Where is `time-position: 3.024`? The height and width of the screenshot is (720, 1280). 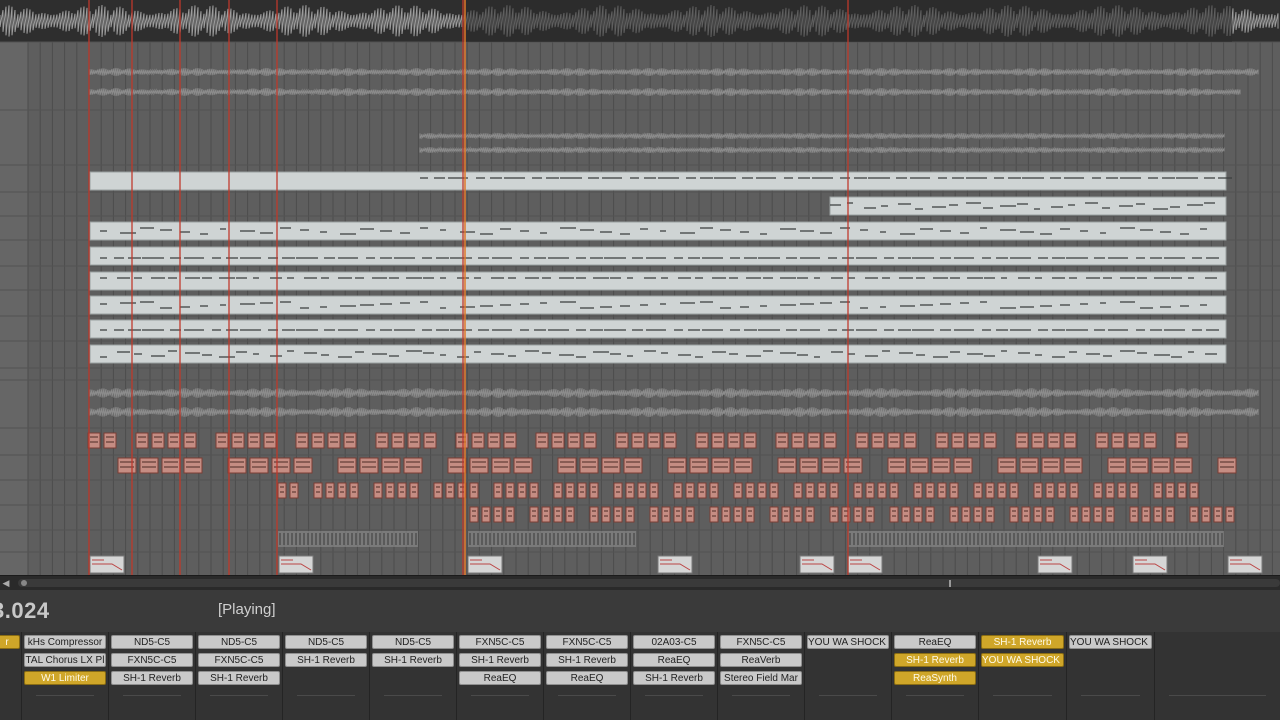
time-position: 3.024 is located at coordinates (25, 611).